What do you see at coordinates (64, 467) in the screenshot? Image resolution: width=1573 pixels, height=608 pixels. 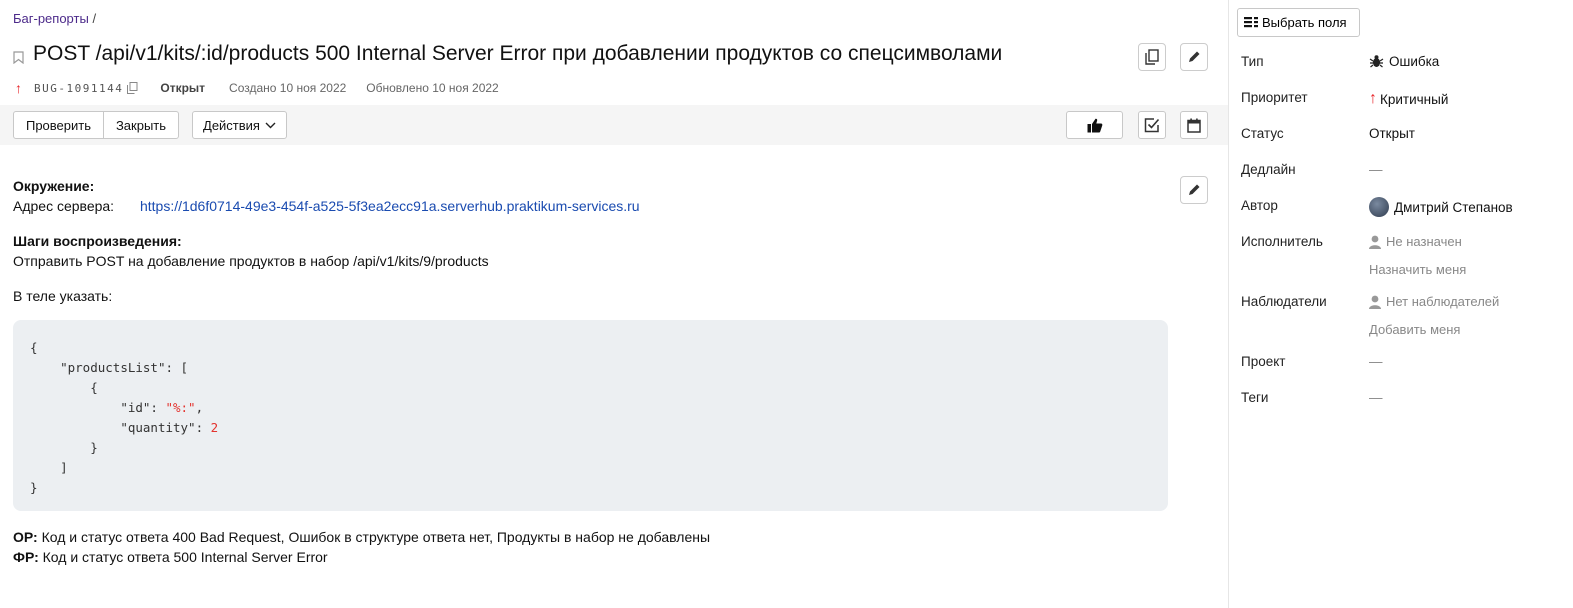 I see `code-line: ]` at bounding box center [64, 467].